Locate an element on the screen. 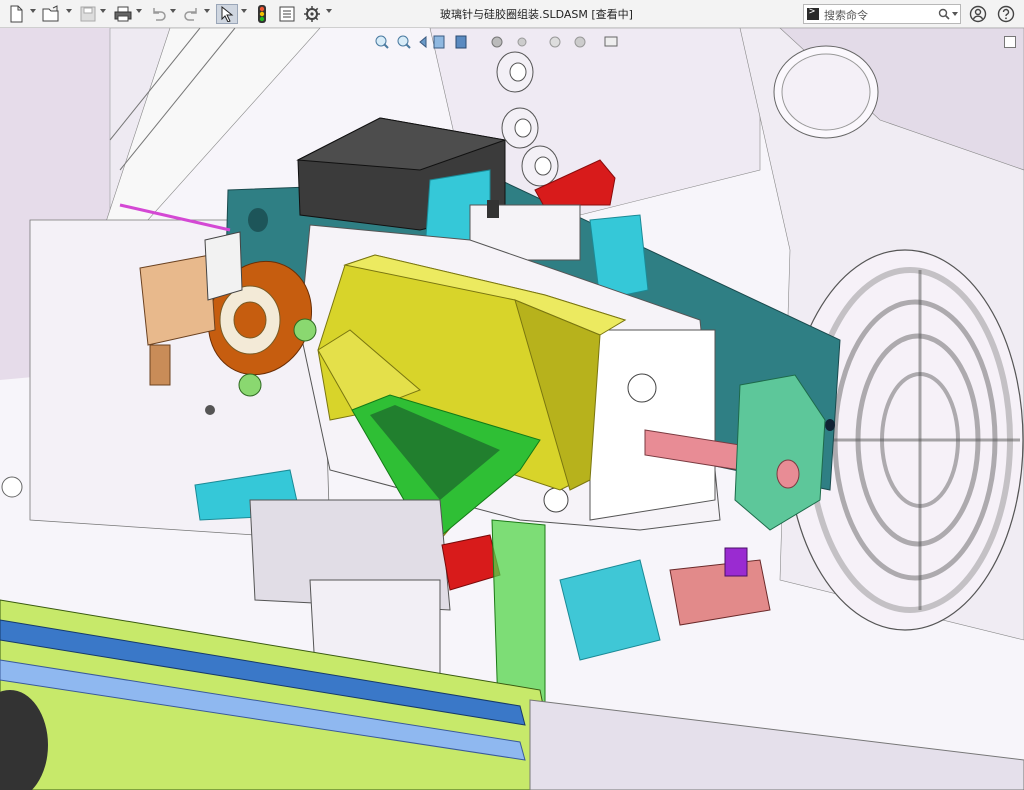 The image size is (1024, 790). heads-up-view-toolbar is located at coordinates (502, 42).